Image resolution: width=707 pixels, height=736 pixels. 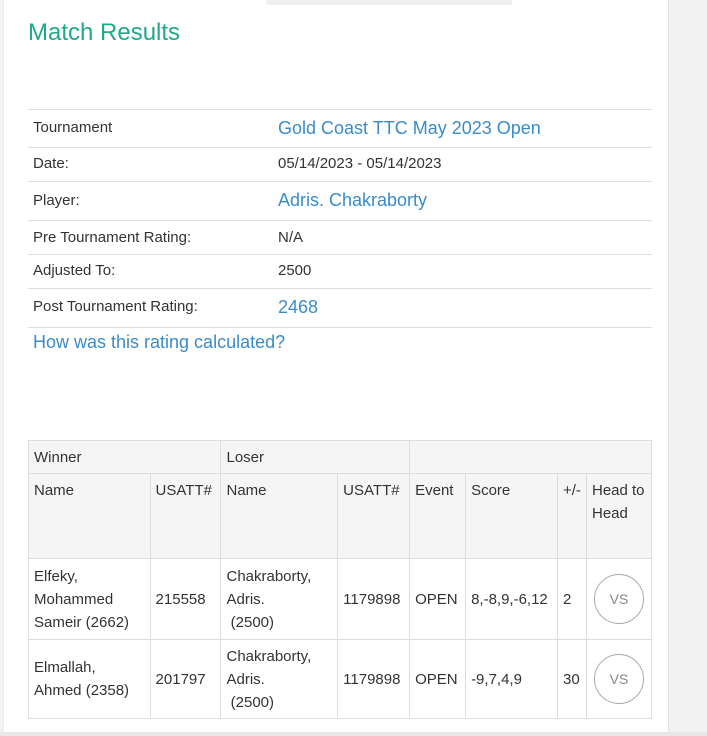 I want to click on tournament-row: Tournament Gold Coast TTC May 2023 Open, so click(x=340, y=129).